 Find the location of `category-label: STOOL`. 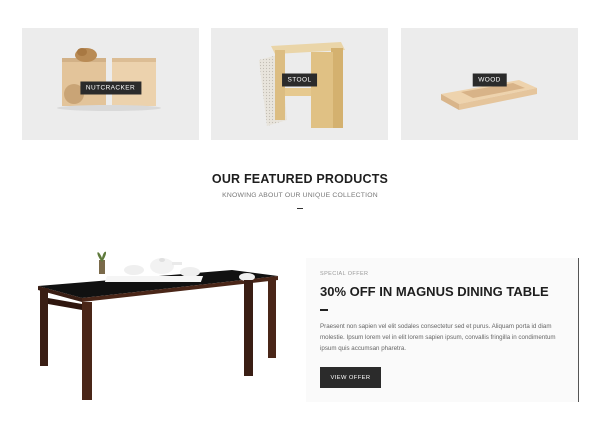

category-label: STOOL is located at coordinates (299, 80).